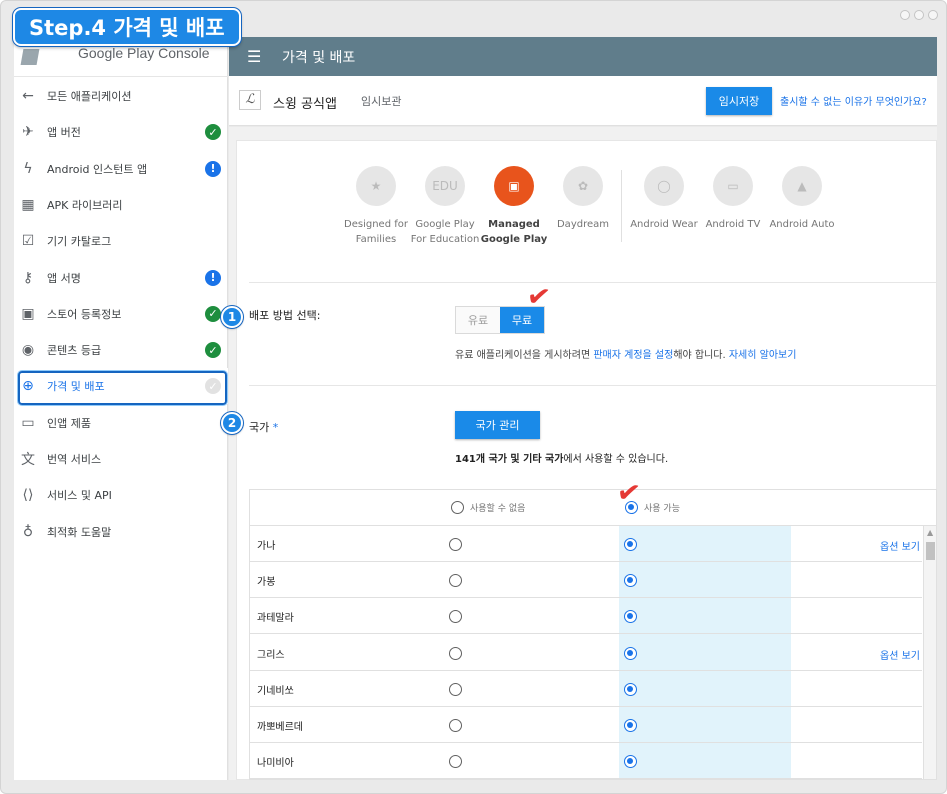  I want to click on save-draft-button: 임시저장, so click(739, 101).